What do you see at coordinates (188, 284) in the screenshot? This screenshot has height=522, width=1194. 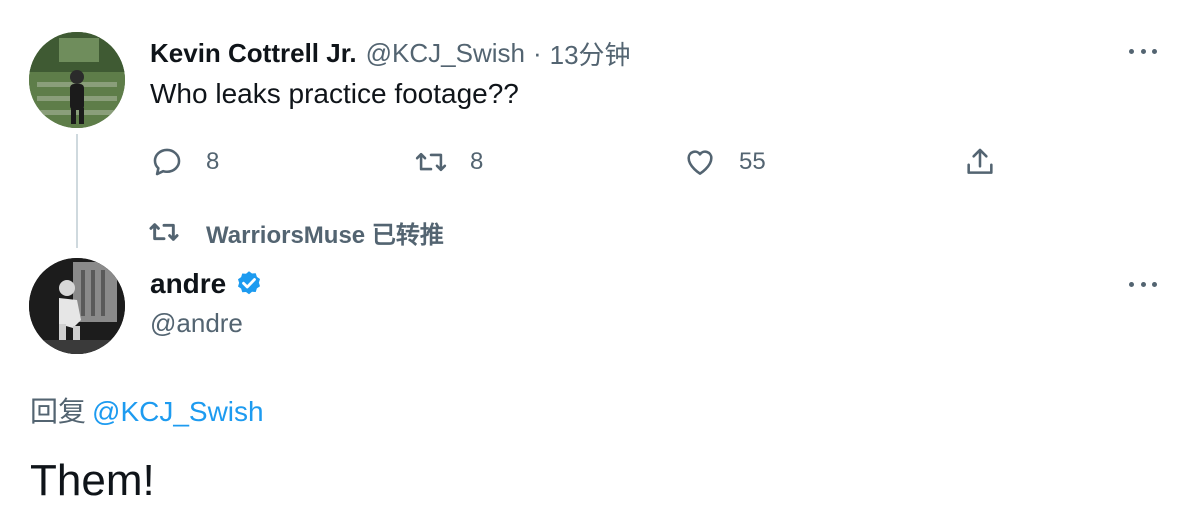 I see `author-name: andre` at bounding box center [188, 284].